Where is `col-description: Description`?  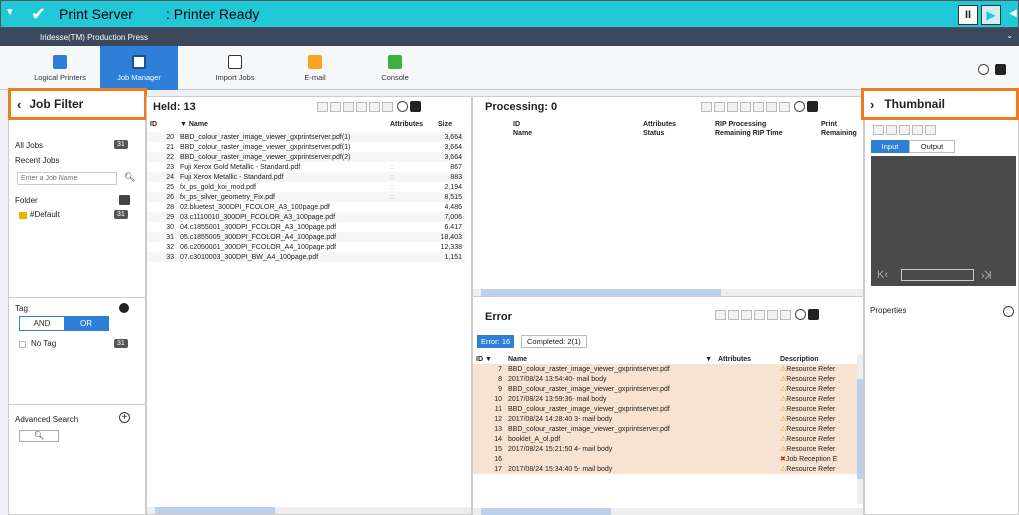
col-description: Description is located at coordinates (817, 359).